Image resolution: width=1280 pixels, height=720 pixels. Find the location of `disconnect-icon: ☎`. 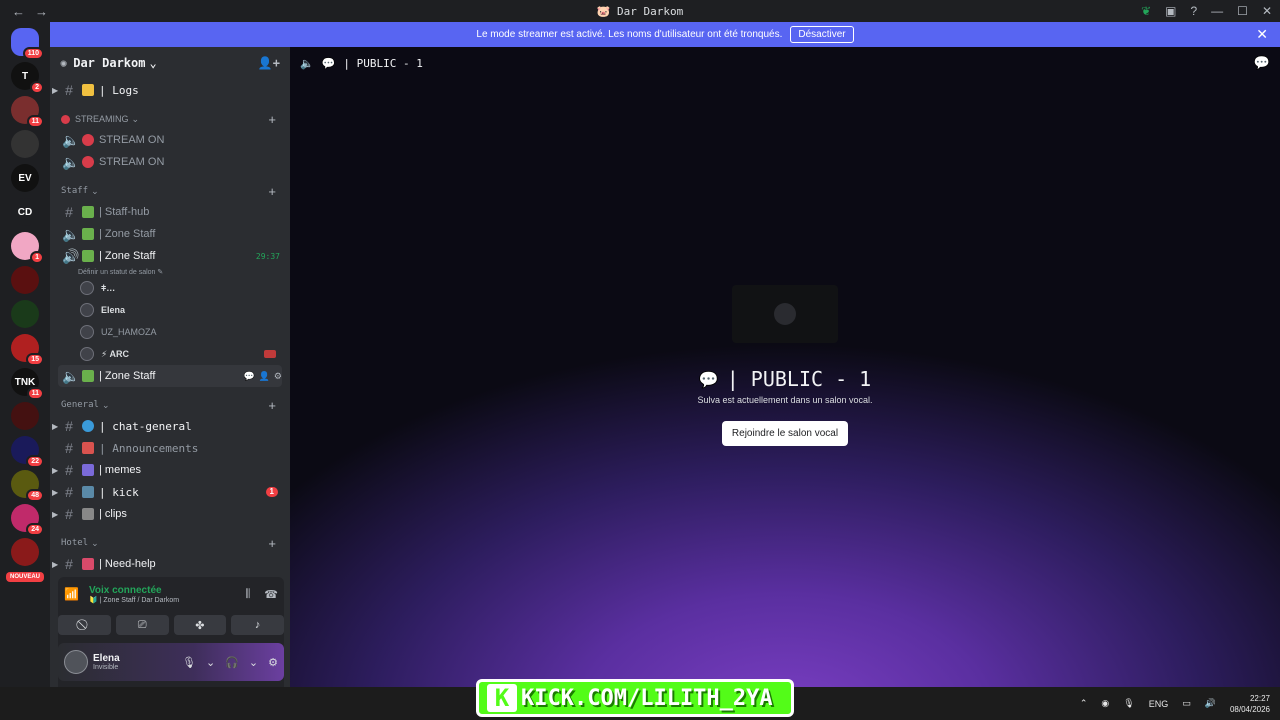

disconnect-icon: ☎ is located at coordinates (271, 594).